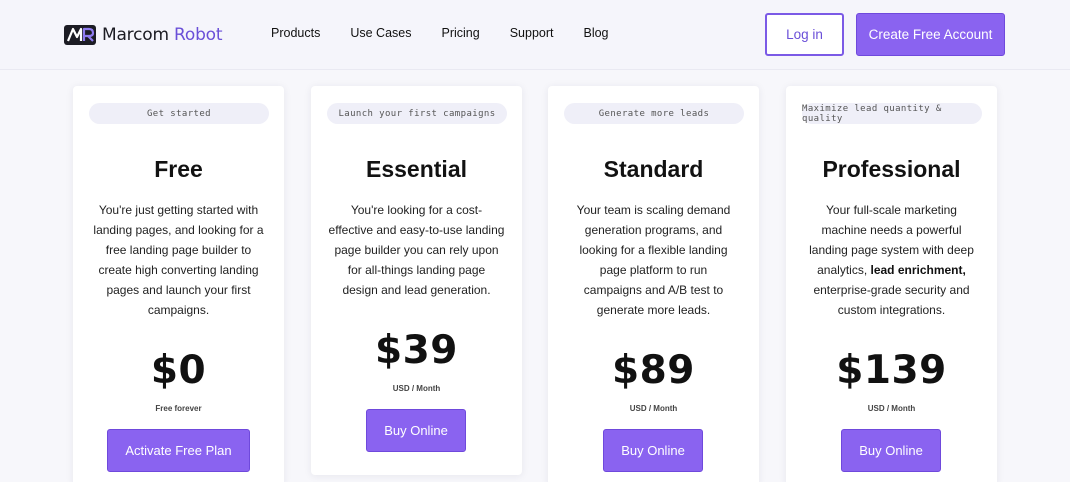  What do you see at coordinates (595, 33) in the screenshot?
I see `nav-blog: Blog` at bounding box center [595, 33].